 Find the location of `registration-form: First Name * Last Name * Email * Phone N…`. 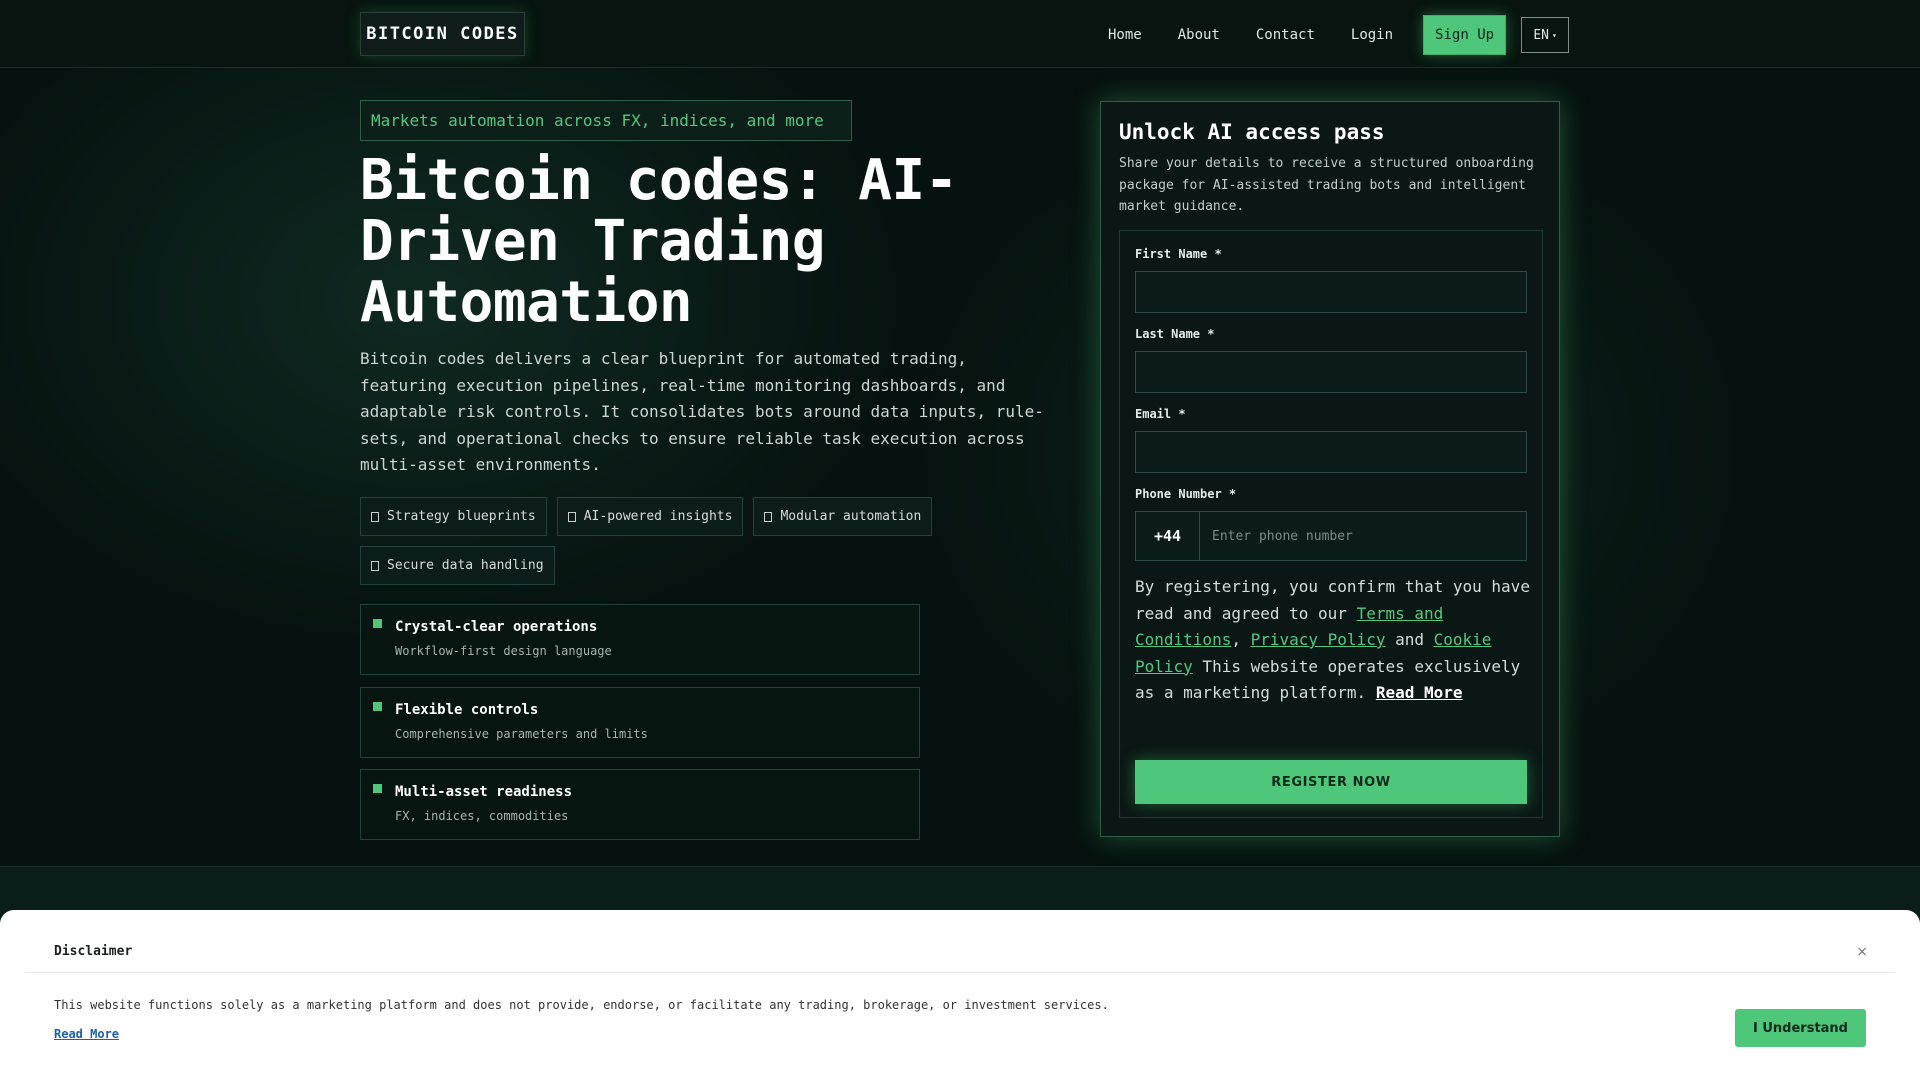

registration-form: First Name * Last Name * Email * Phone N… is located at coordinates (1331, 524).